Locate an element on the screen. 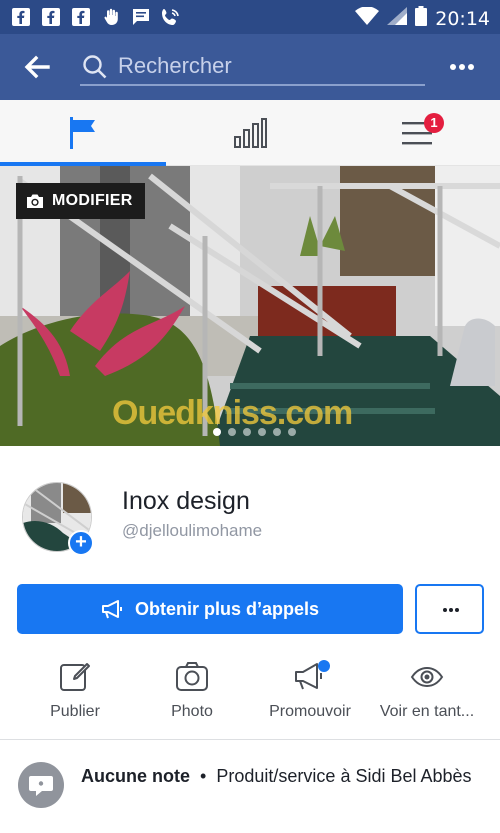  system-icons: 20:14 is located at coordinates (422, 18).